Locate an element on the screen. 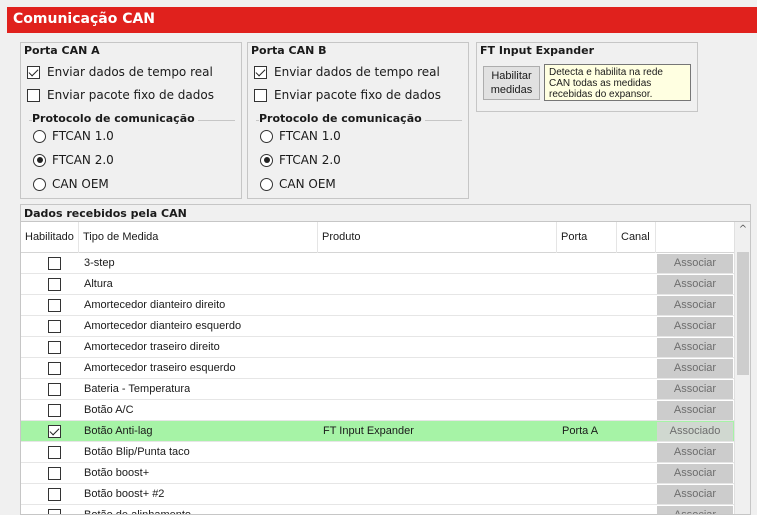 This screenshot has width=757, height=515. row-tipo: Bateria - Temperatura is located at coordinates (137, 389).